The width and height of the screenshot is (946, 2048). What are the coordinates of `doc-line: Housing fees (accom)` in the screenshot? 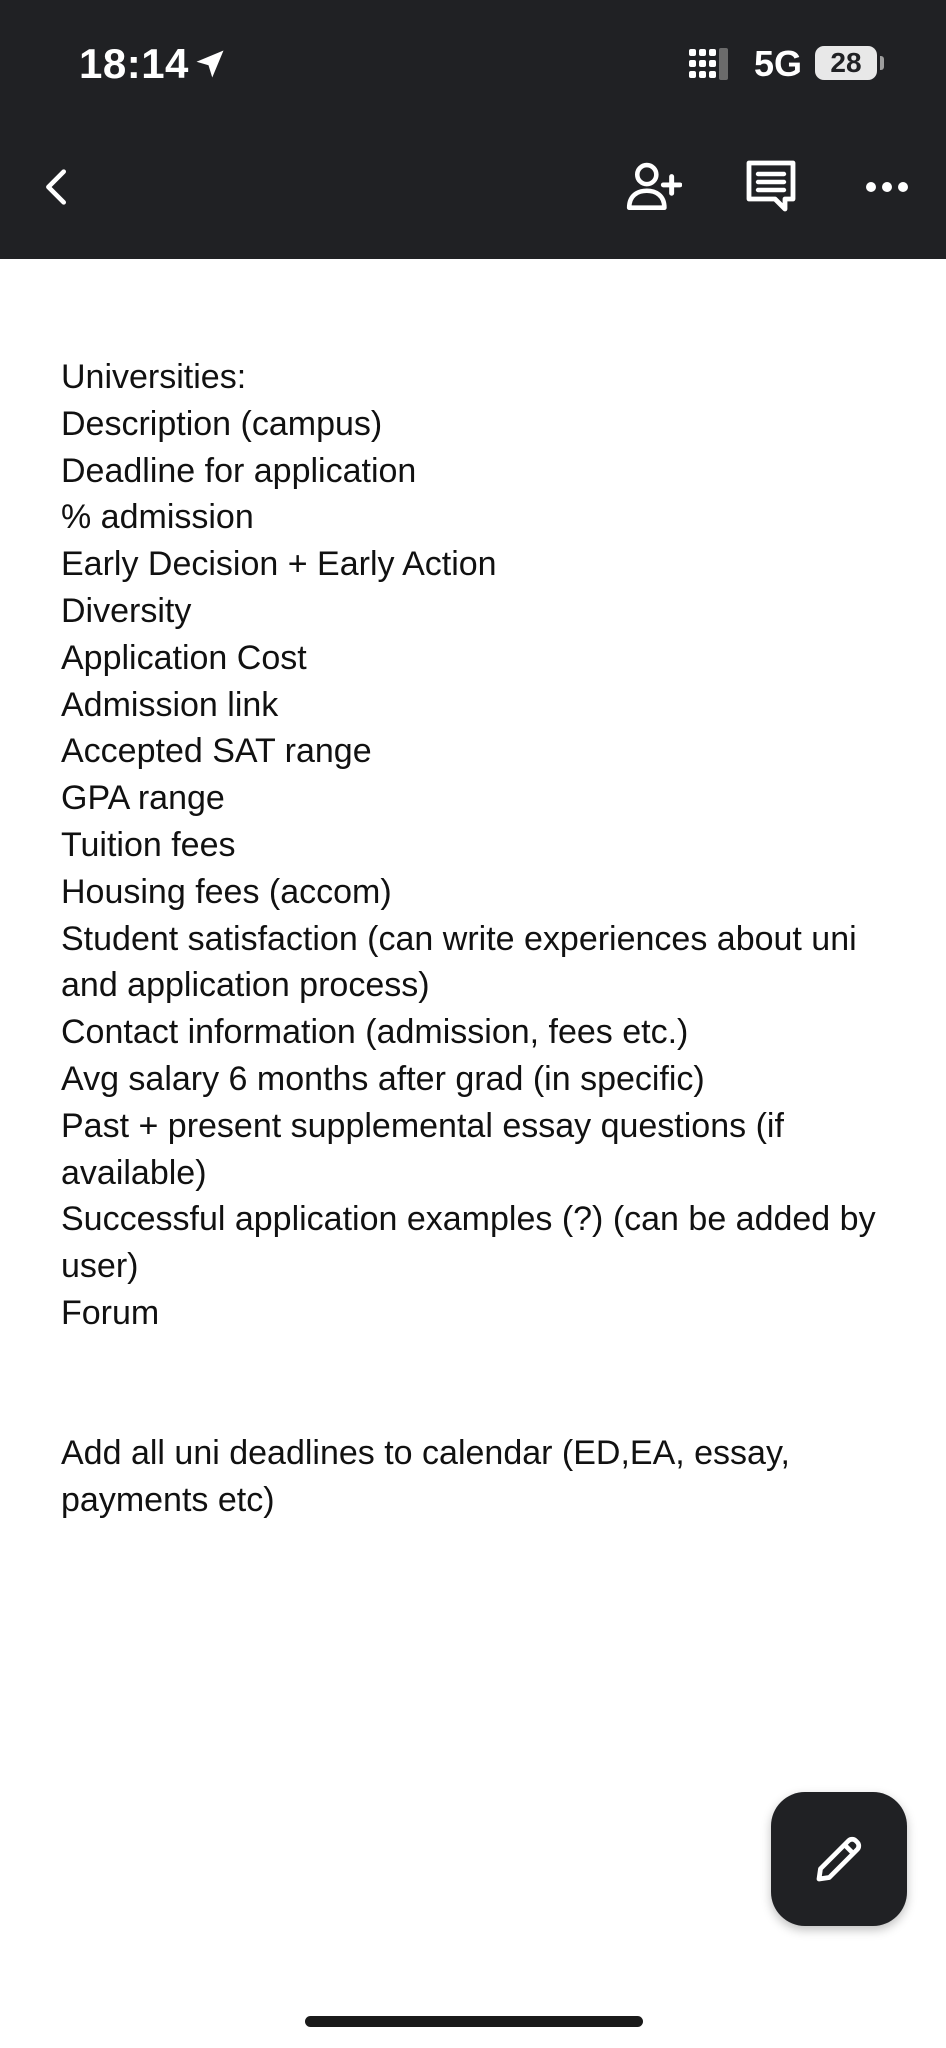 It's located at (226, 891).